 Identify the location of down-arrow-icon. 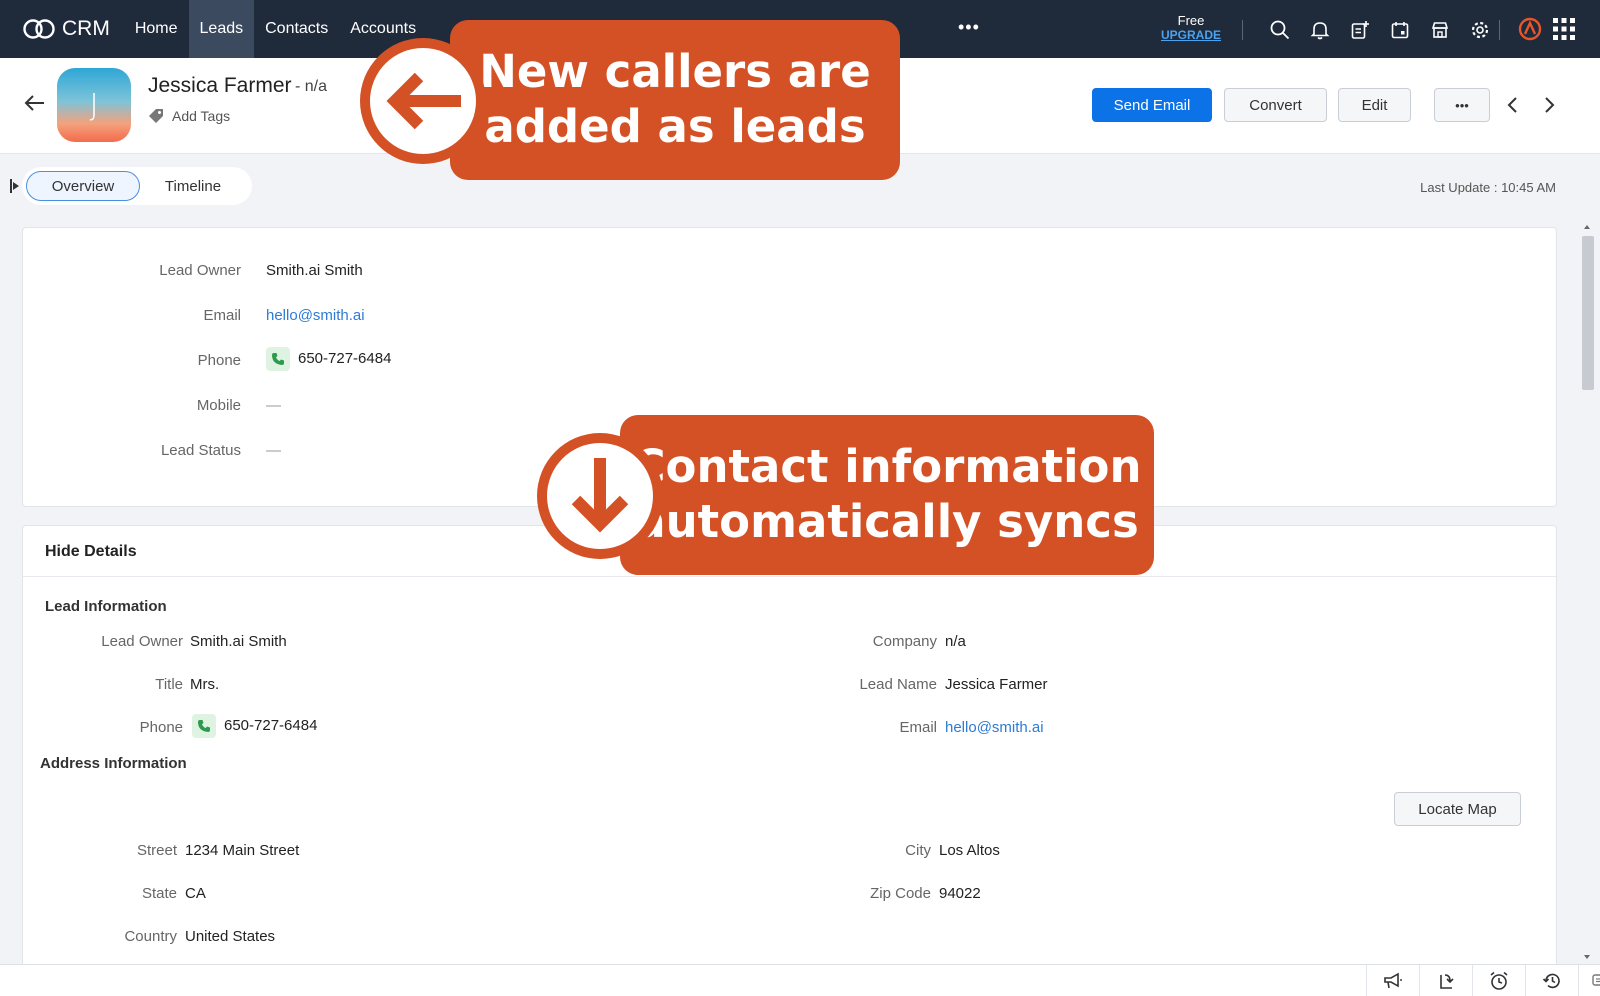
(600, 496).